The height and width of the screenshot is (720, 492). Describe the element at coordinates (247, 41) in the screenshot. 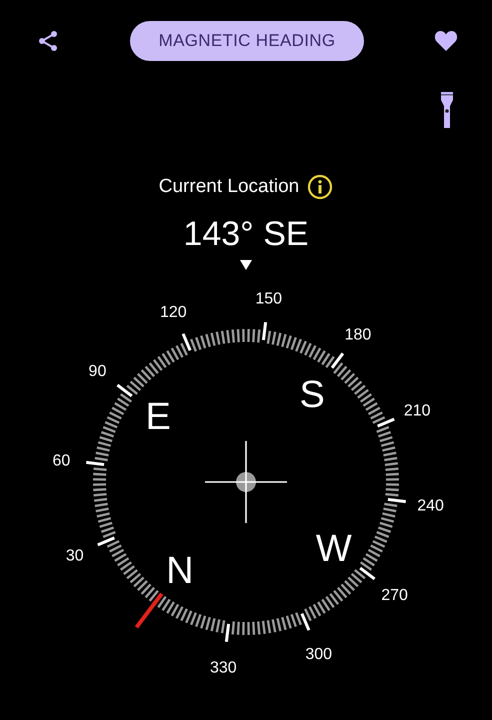

I see `magnetic-heading-button: MAGNETIC HEADING` at that location.